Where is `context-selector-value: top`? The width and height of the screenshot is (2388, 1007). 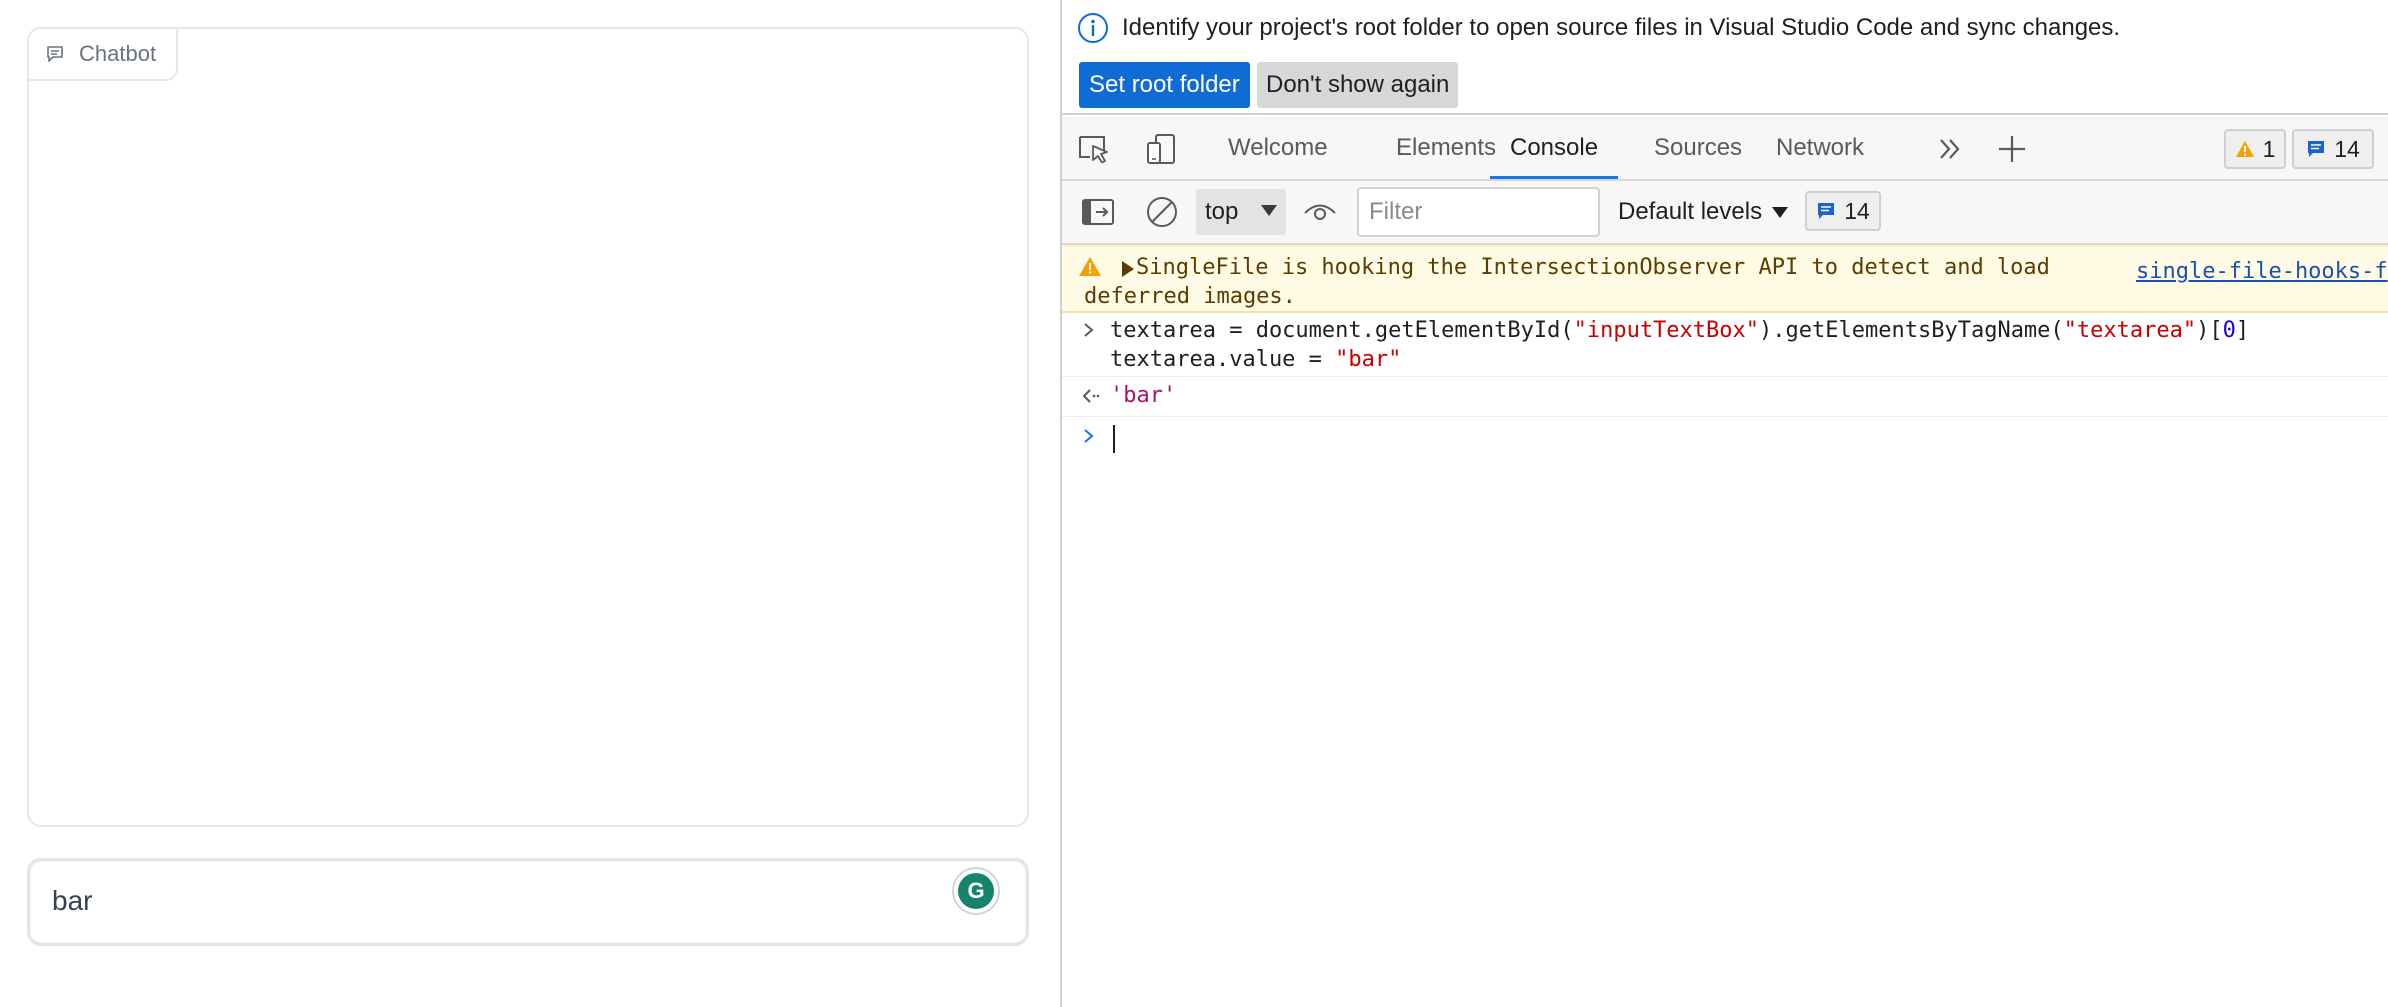 context-selector-value: top is located at coordinates (1222, 211).